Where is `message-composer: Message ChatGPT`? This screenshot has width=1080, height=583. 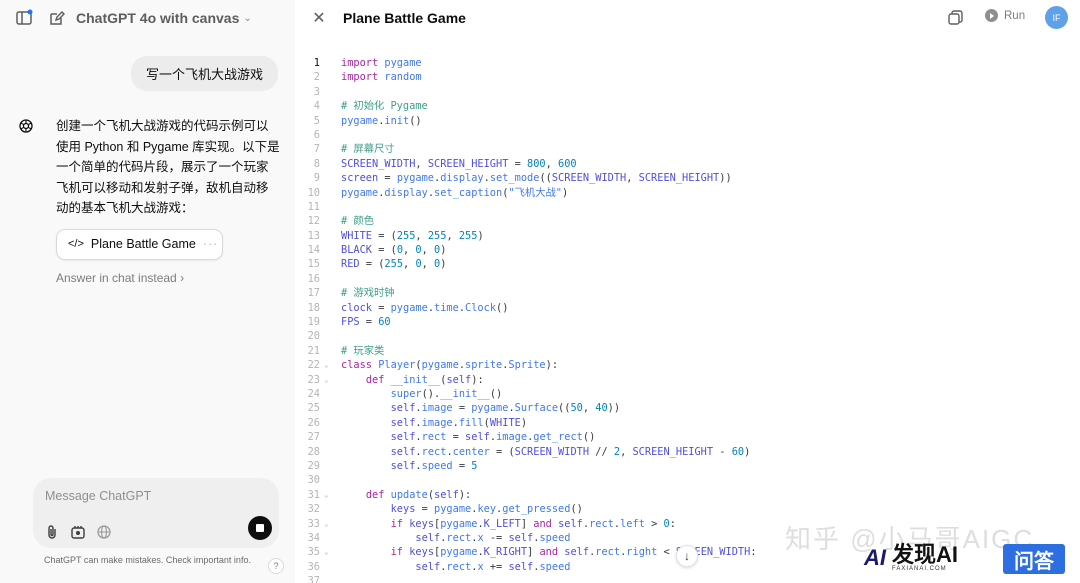 message-composer: Message ChatGPT is located at coordinates (156, 513).